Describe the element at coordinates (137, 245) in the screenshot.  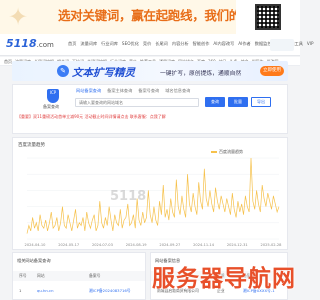
I see `x-tick-label: 2024-08-19` at that location.